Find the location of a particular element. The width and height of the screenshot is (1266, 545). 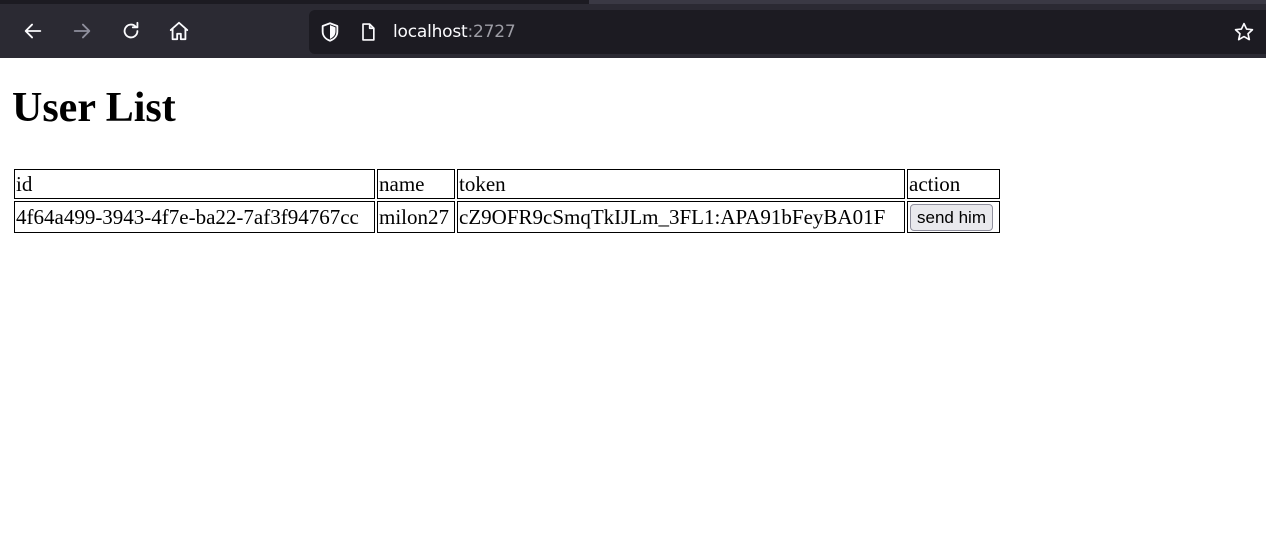

home-icon is located at coordinates (179, 31).